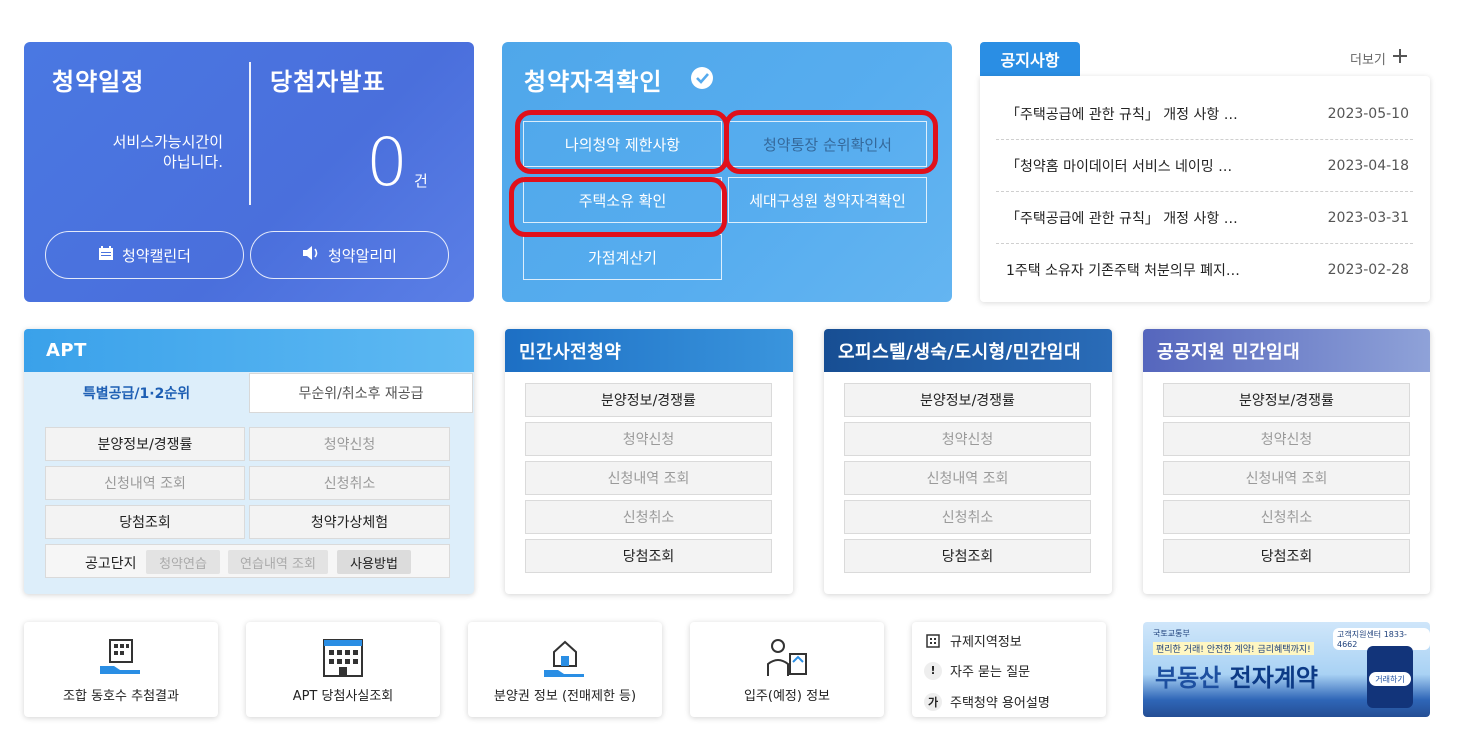  I want to click on notice-item: 「주택공급에 관한 규칙」 개정 사항 … 2023-05-10, so click(1204, 114).